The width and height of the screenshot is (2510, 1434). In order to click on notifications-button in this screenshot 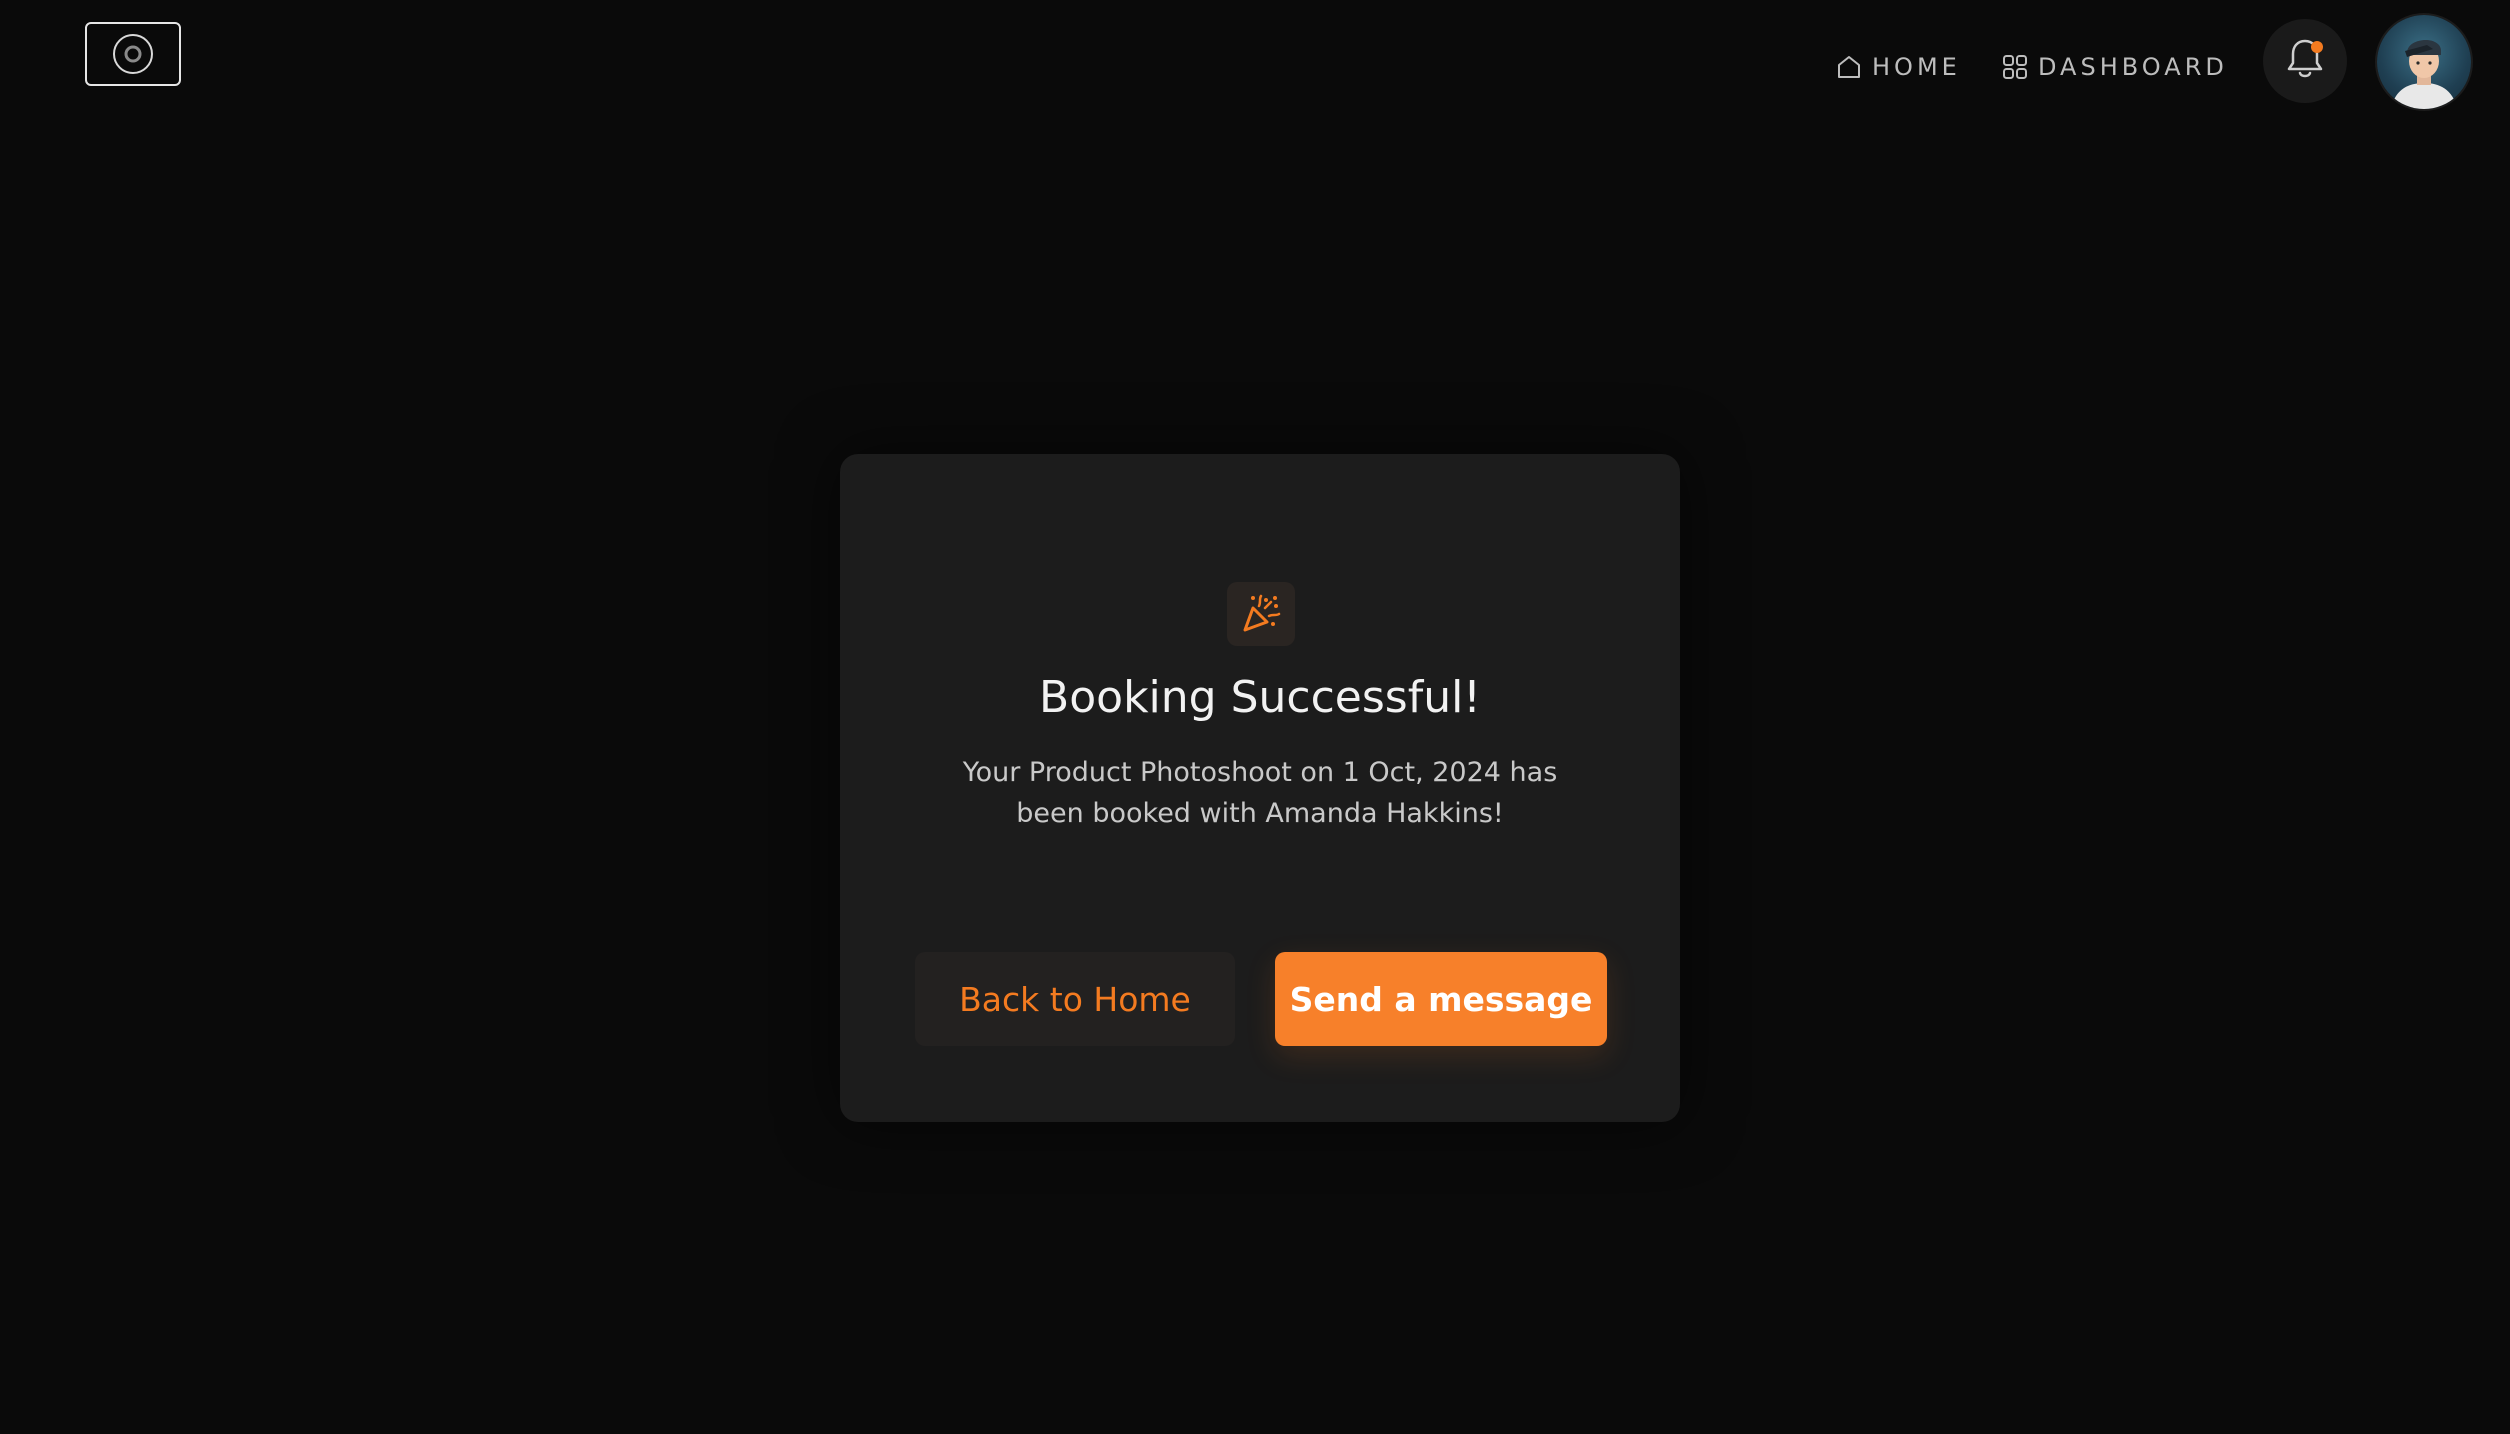, I will do `click(2305, 61)`.